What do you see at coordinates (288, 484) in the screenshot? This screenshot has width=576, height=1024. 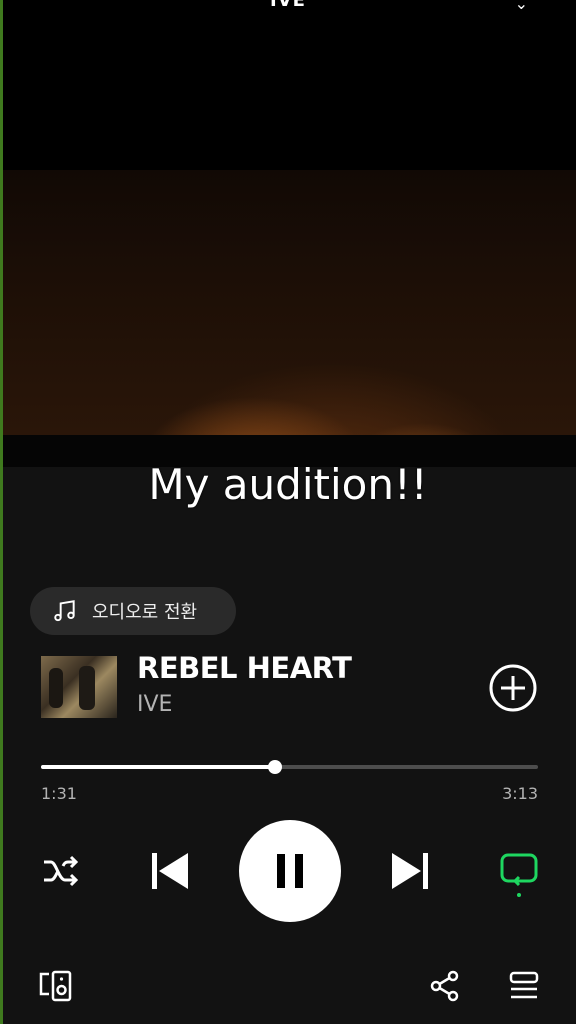 I see `video-caption: My audition!!` at bounding box center [288, 484].